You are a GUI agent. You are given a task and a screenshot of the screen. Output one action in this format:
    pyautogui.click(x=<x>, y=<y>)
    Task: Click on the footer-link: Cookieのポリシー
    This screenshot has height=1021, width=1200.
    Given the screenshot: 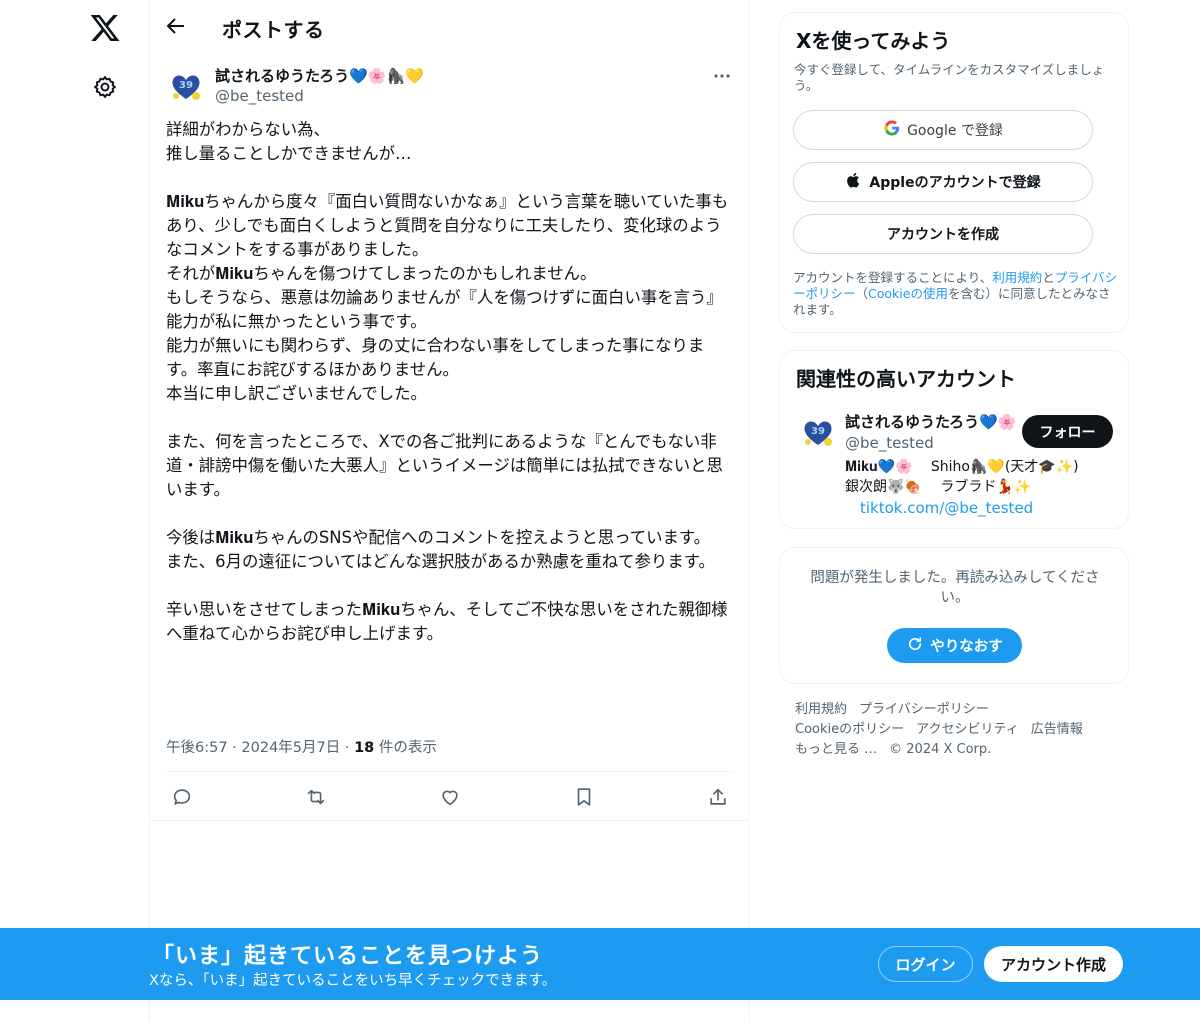 What is the action you would take?
    pyautogui.click(x=849, y=730)
    